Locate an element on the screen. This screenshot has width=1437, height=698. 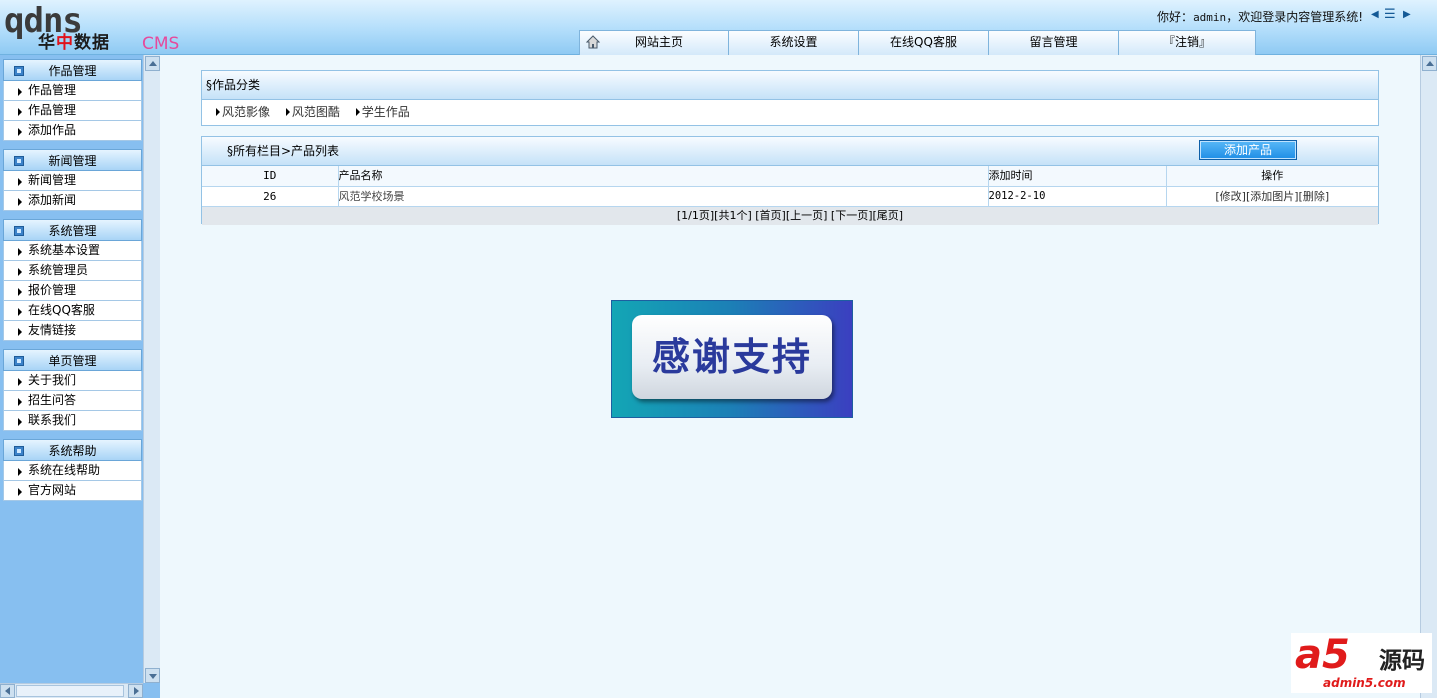
sidebar-item-label: 关于我们 is located at coordinates (52, 380).